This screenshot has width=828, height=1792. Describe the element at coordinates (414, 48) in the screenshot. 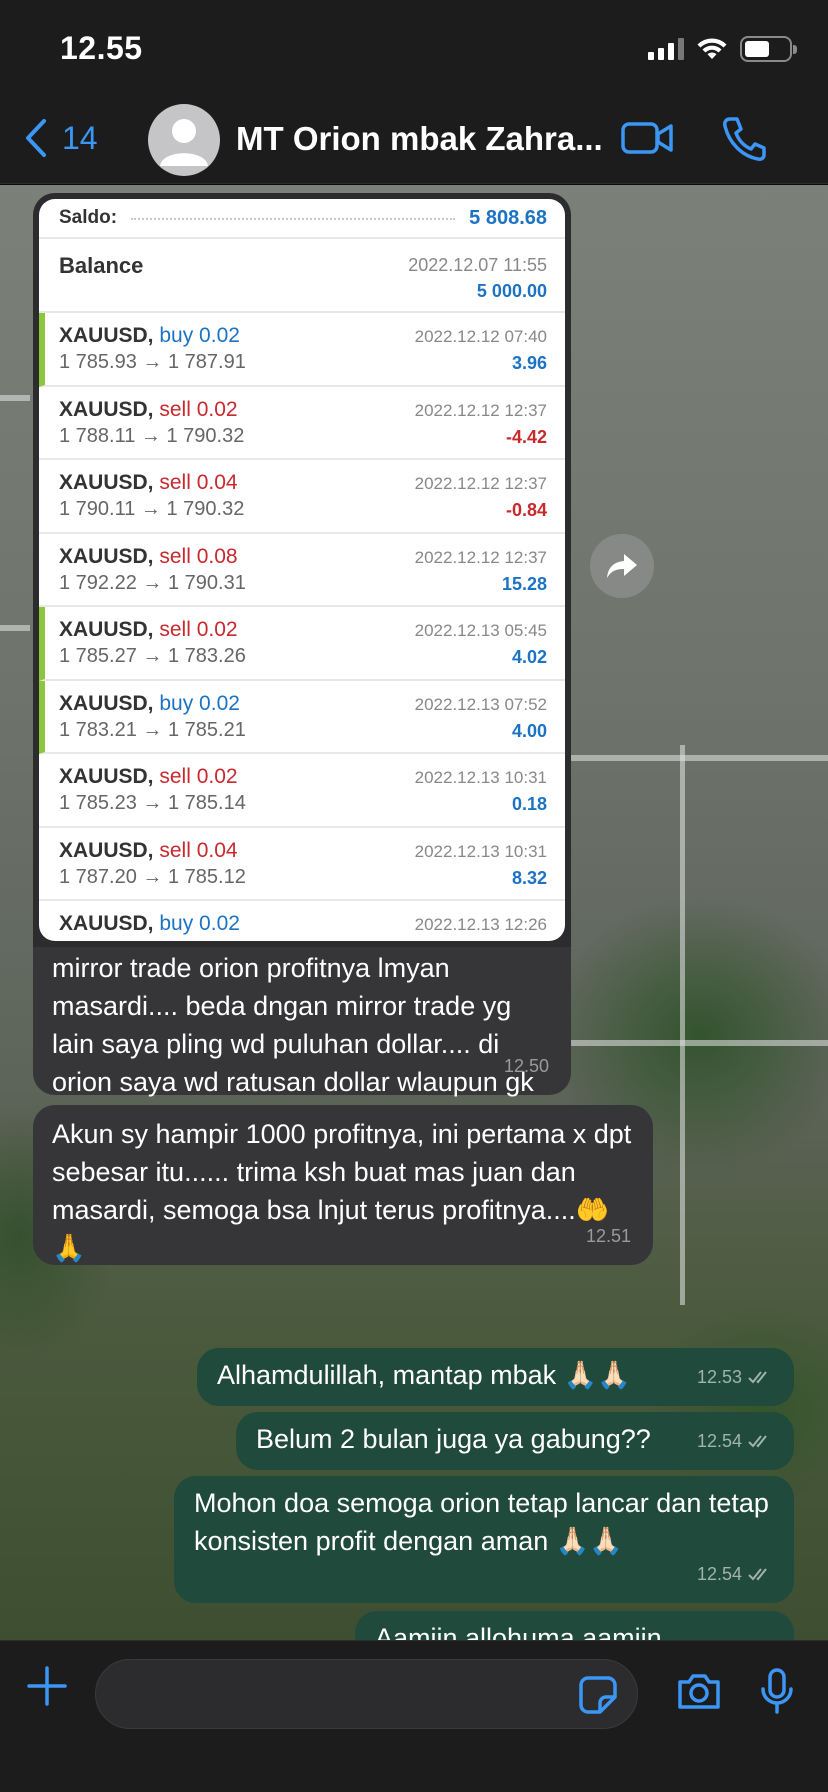

I see `status-bar: 12.55` at that location.